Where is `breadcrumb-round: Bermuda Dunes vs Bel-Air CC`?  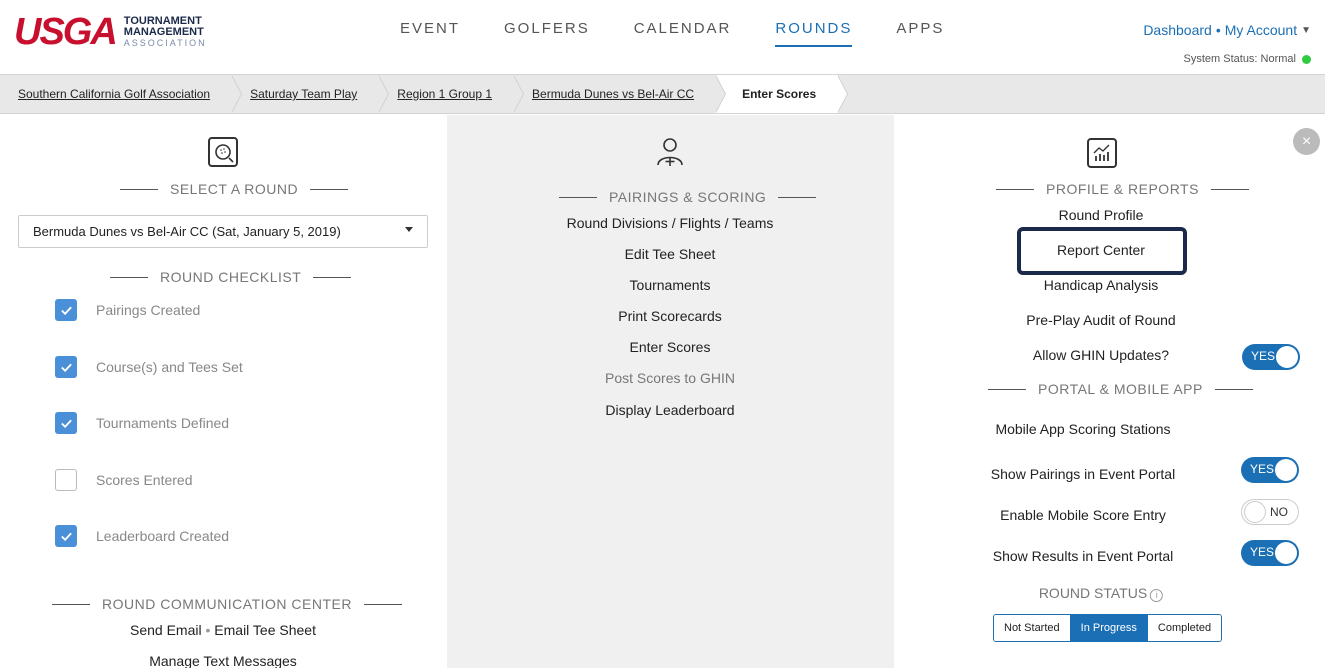 breadcrumb-round: Bermuda Dunes vs Bel-Air CC is located at coordinates (620, 94).